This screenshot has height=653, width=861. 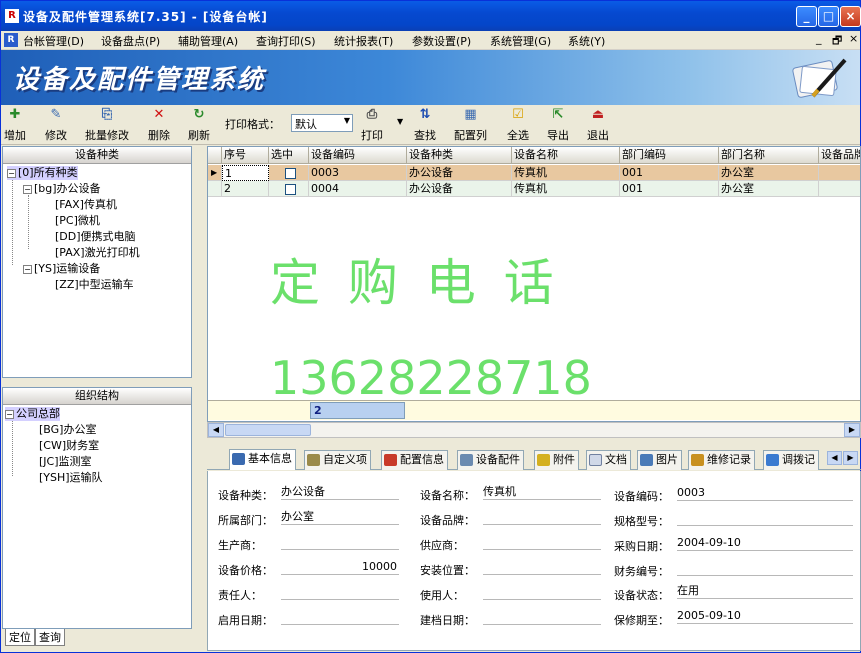 What do you see at coordinates (765, 543) in the screenshot?
I see `purchase-date-field: 2004-09-10` at bounding box center [765, 543].